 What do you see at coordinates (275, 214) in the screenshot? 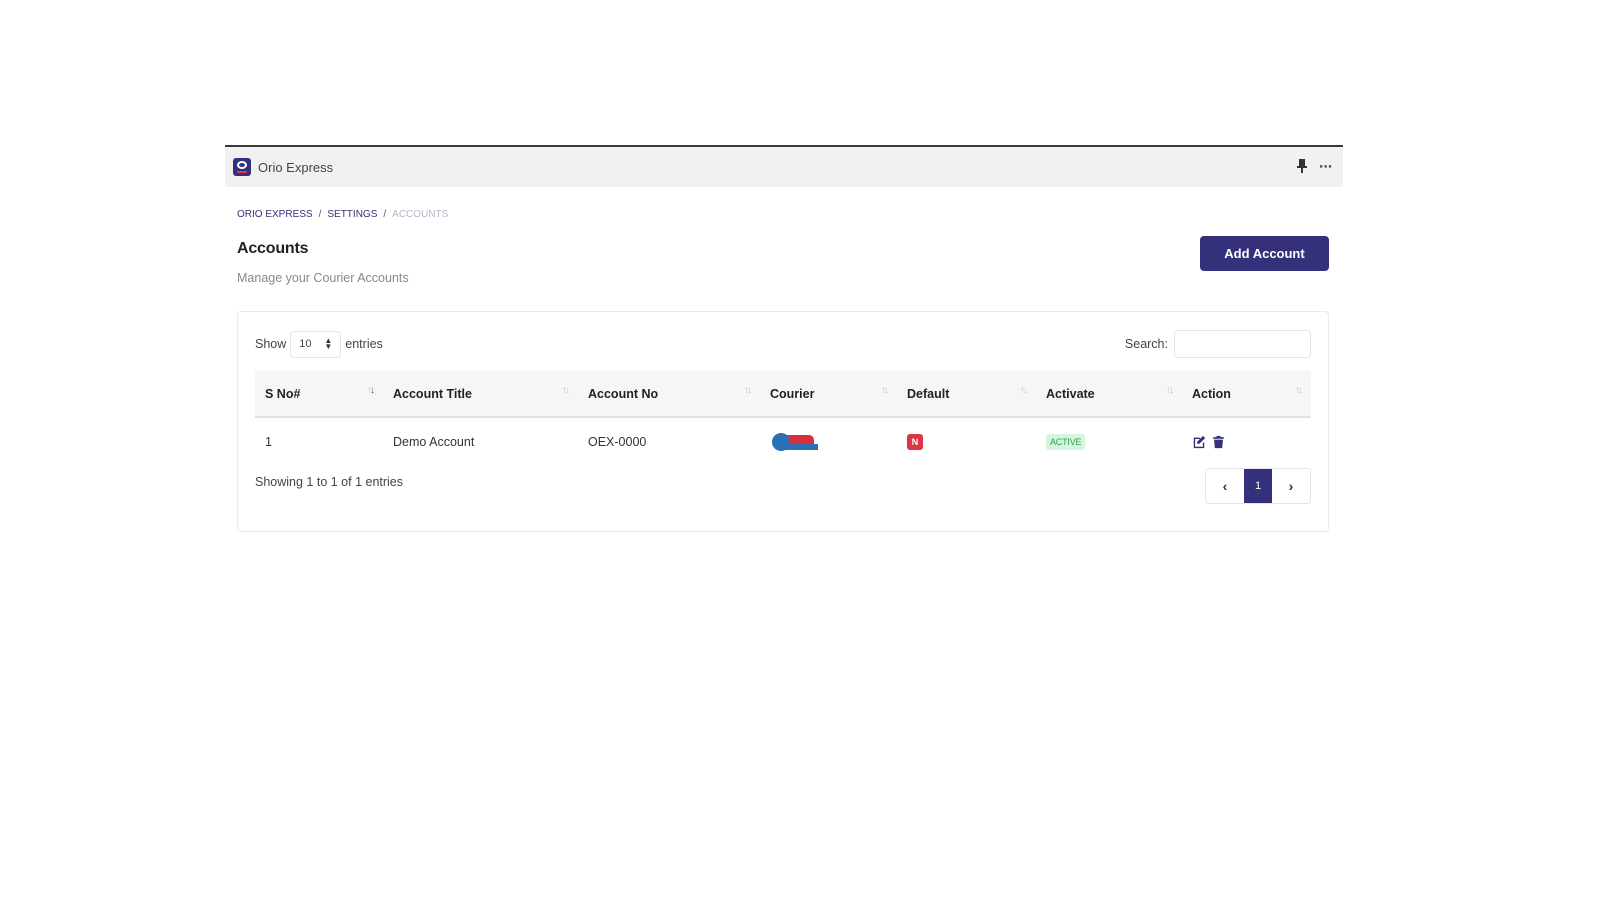
I see `breadcrumb-orio-express: ORIO EXPRESS` at bounding box center [275, 214].